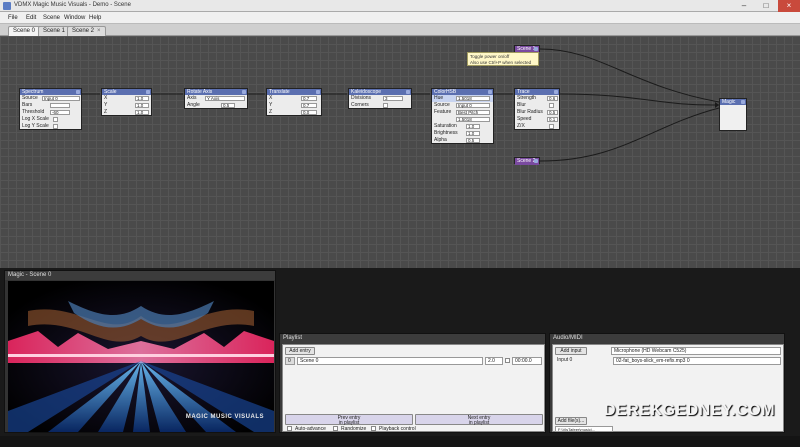  I want to click on playback-control-checkbox, so click(373, 428).